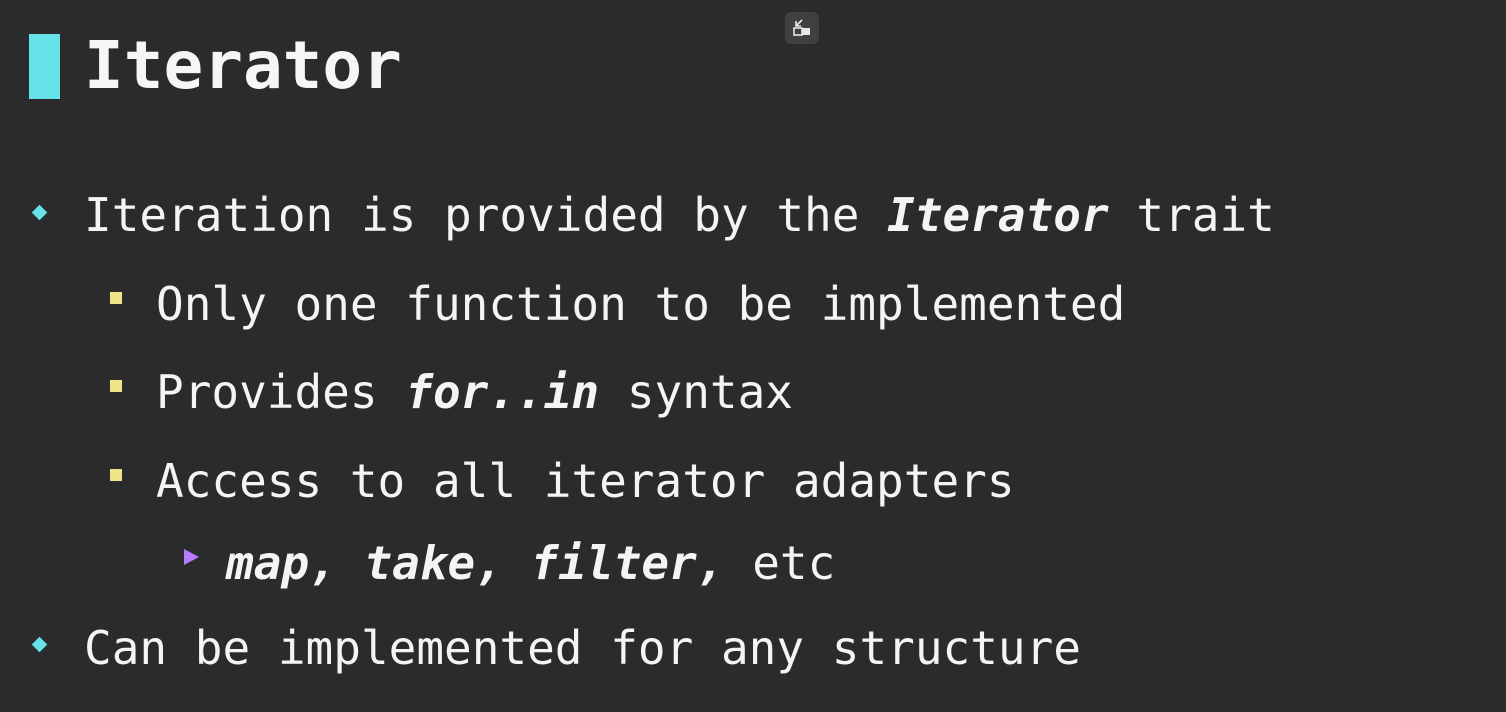  I want to click on bullet-text: syntax, so click(696, 392).